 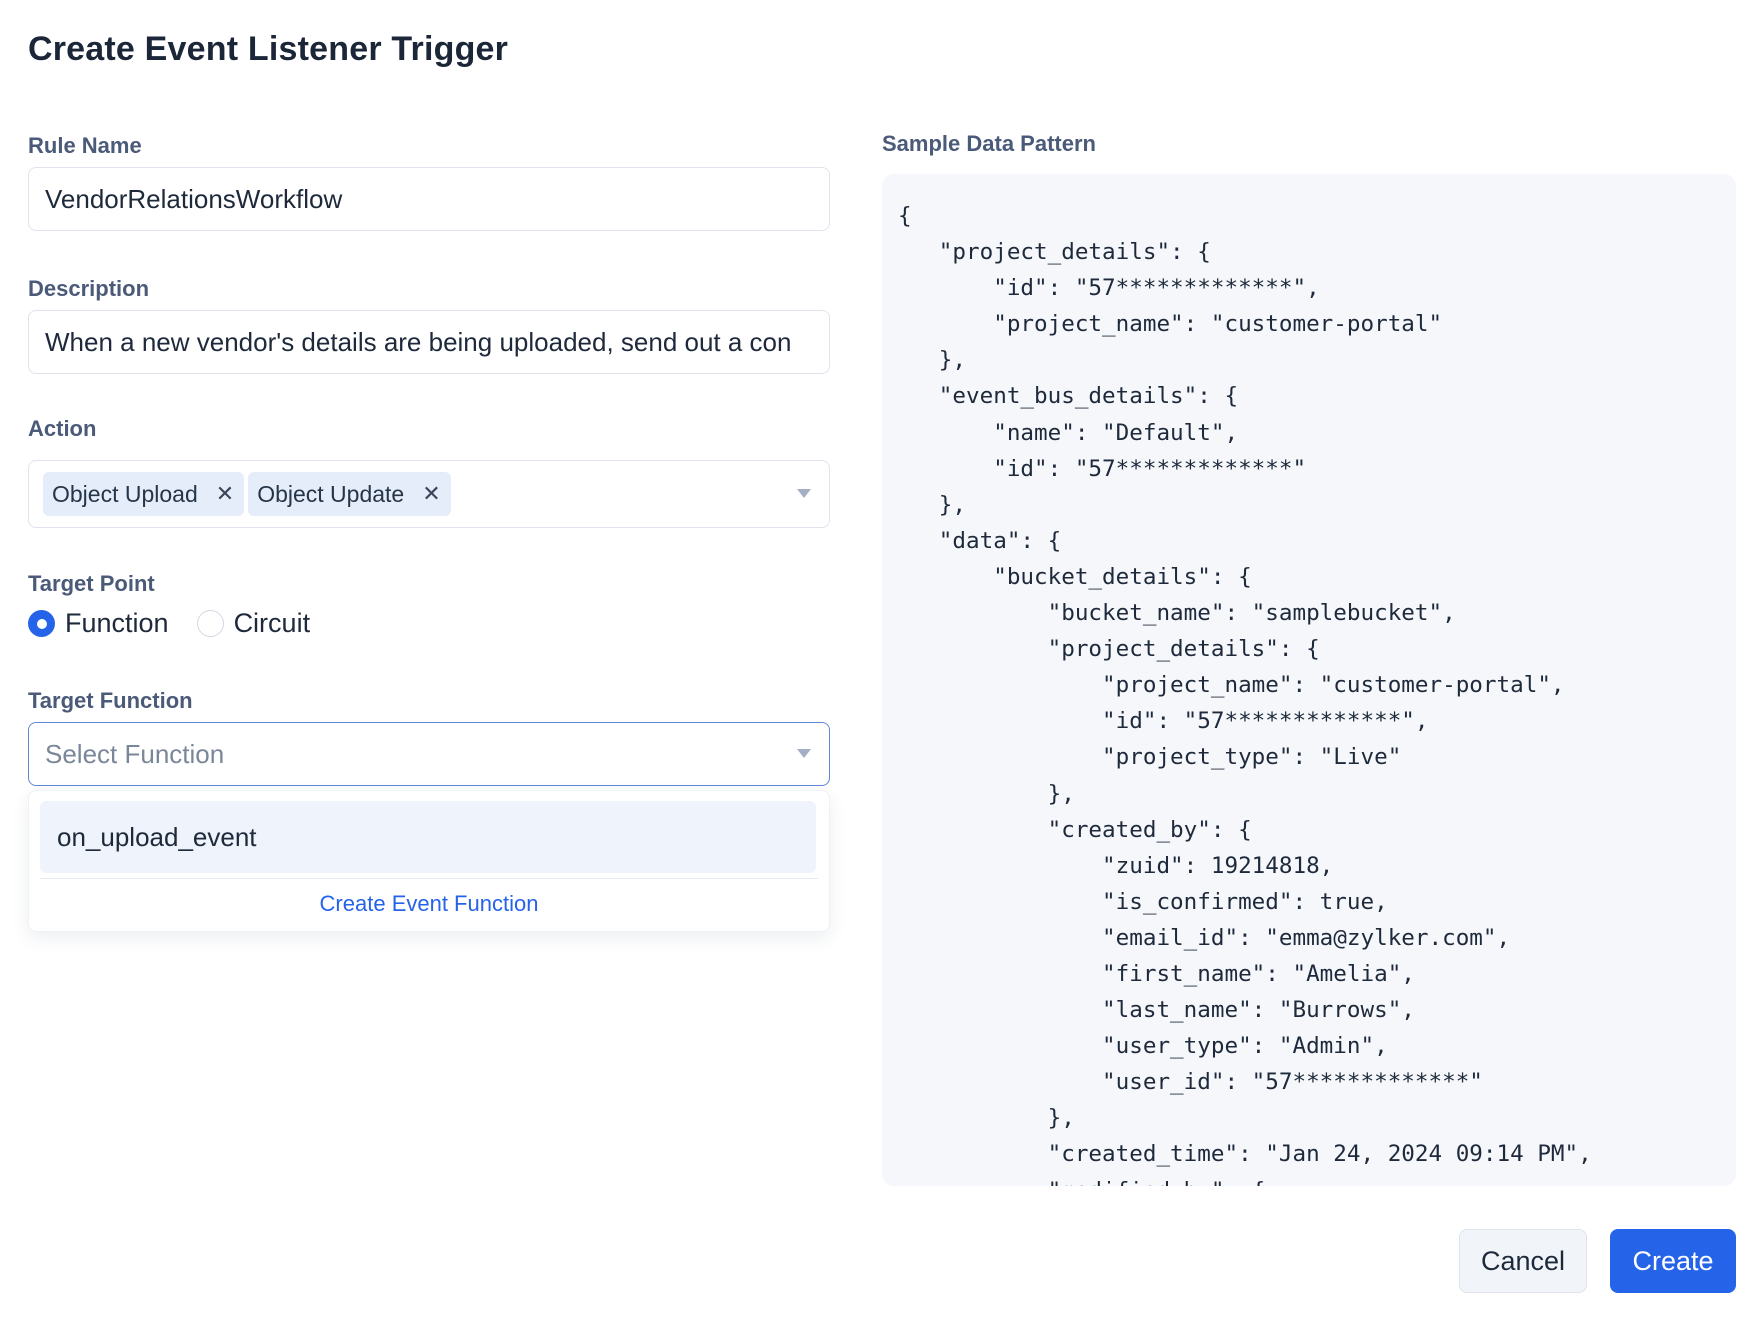 I want to click on target-function-select: Select Function, so click(x=429, y=754).